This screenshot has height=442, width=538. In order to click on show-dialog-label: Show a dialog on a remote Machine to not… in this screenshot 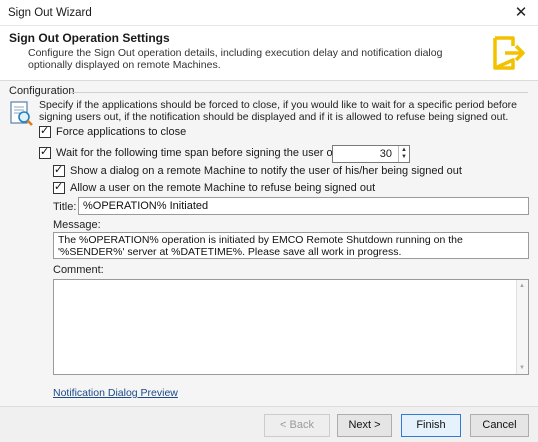, I will do `click(266, 171)`.